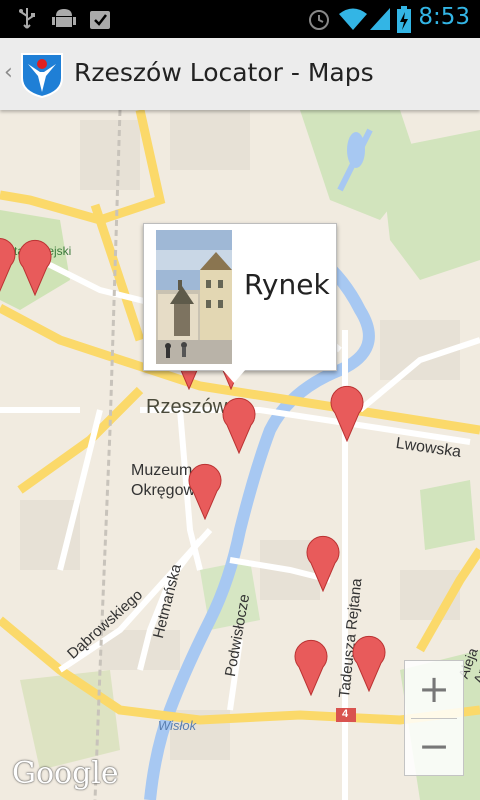  I want to click on up-navigation-icon: ‹, so click(8, 72).